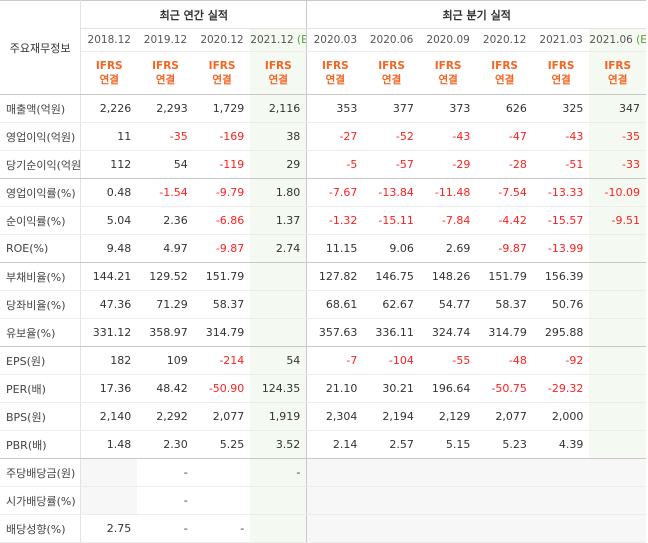 This screenshot has width=648, height=543. I want to click on table-cell: 112, so click(109, 164).